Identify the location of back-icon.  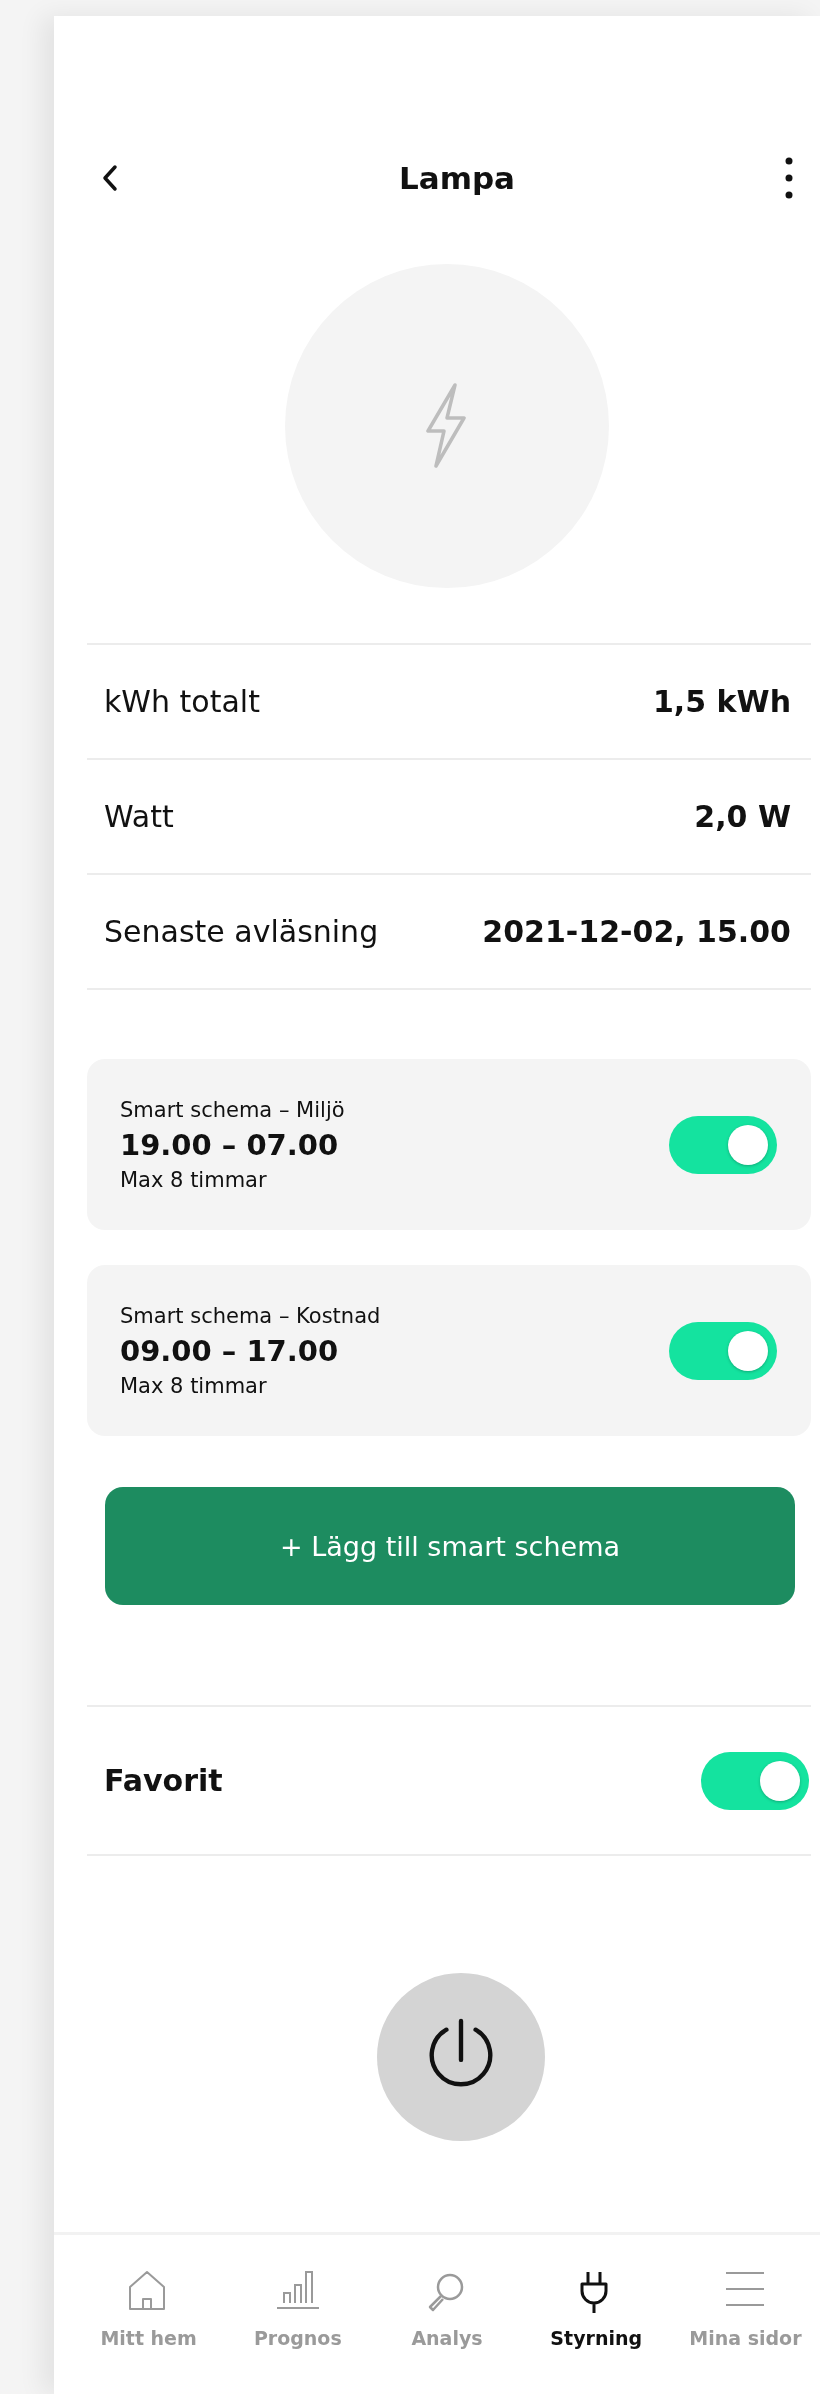
(110, 178).